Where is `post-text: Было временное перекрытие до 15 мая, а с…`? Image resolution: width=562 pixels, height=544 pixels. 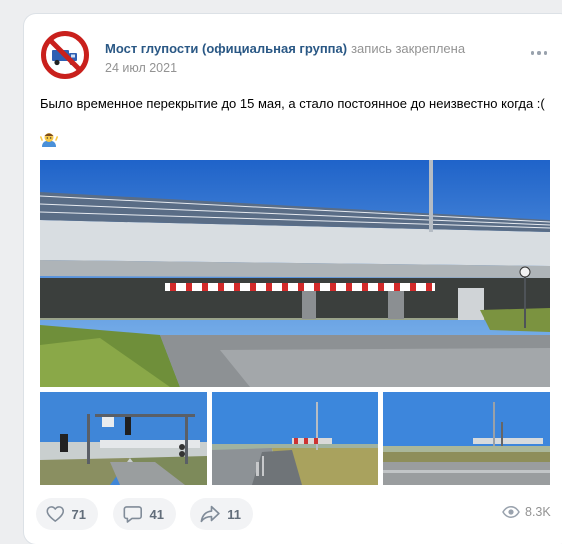 post-text: Было временное перекрытие до 15 мая, а с… is located at coordinates (292, 103).